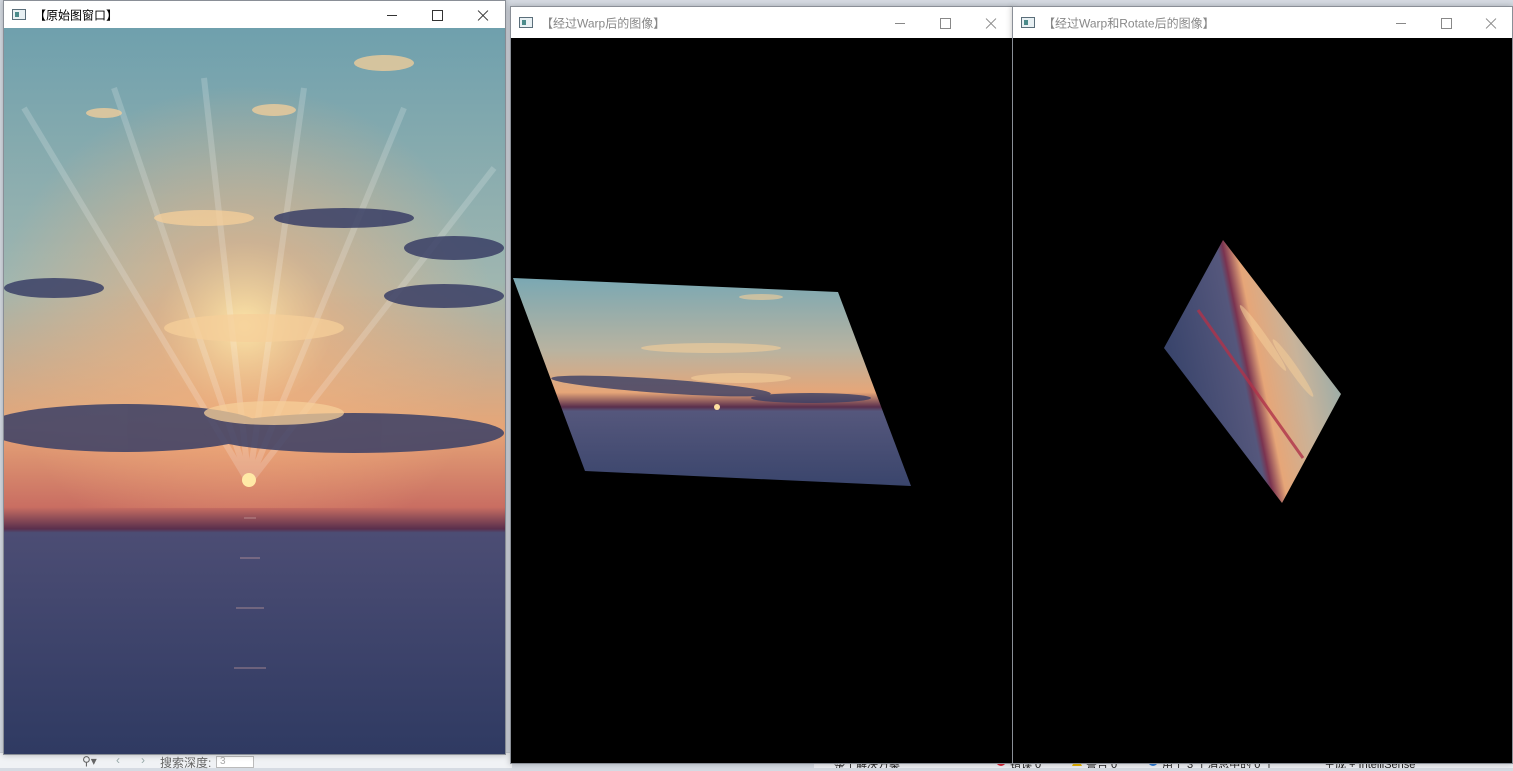 The height and width of the screenshot is (771, 1513). What do you see at coordinates (712, 382) in the screenshot?
I see `warped-sunset-image` at bounding box center [712, 382].